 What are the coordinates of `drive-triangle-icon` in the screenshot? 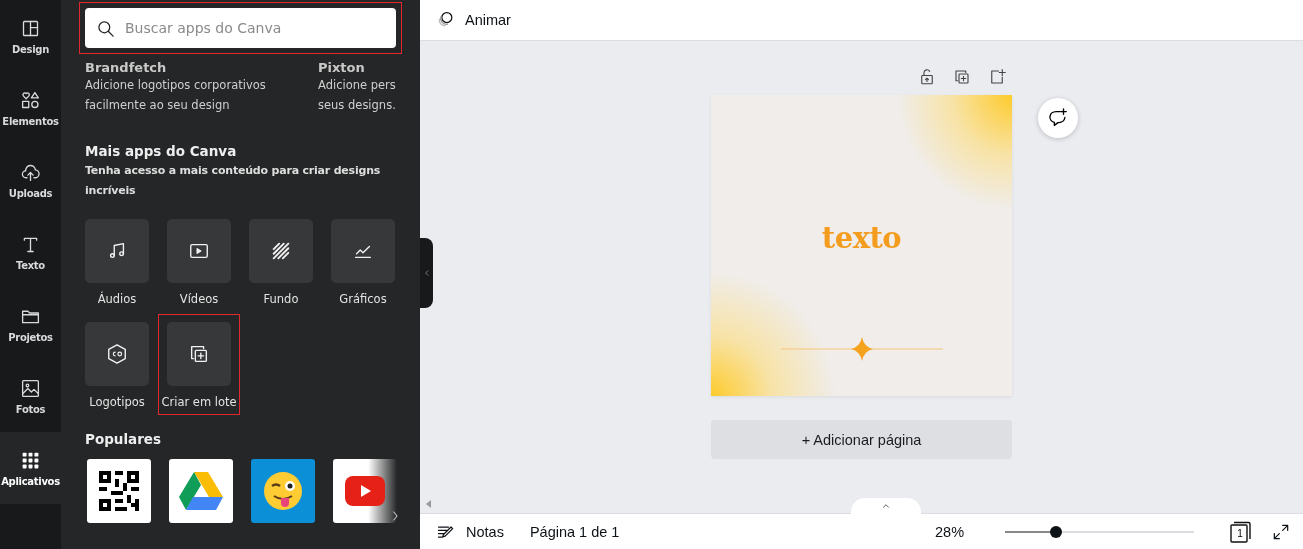 It's located at (201, 491).